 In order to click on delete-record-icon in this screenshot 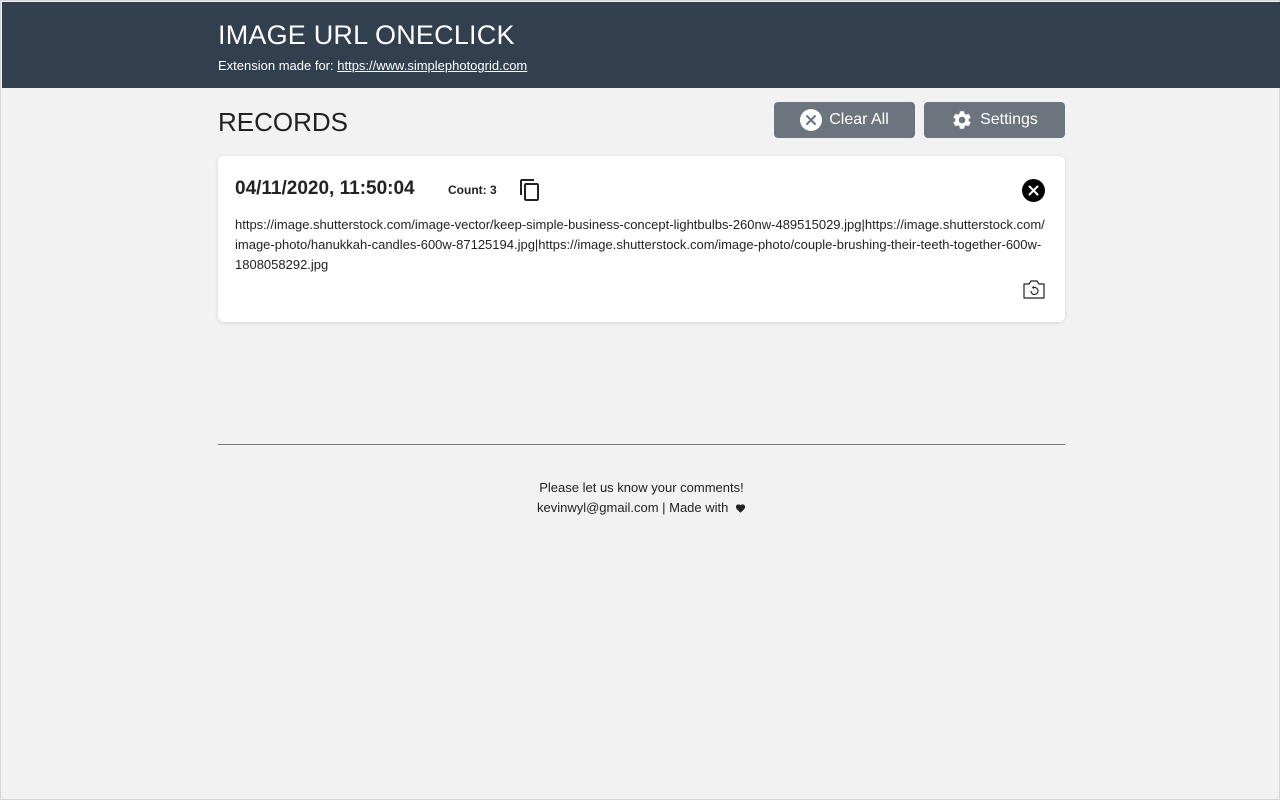, I will do `click(1033, 190)`.